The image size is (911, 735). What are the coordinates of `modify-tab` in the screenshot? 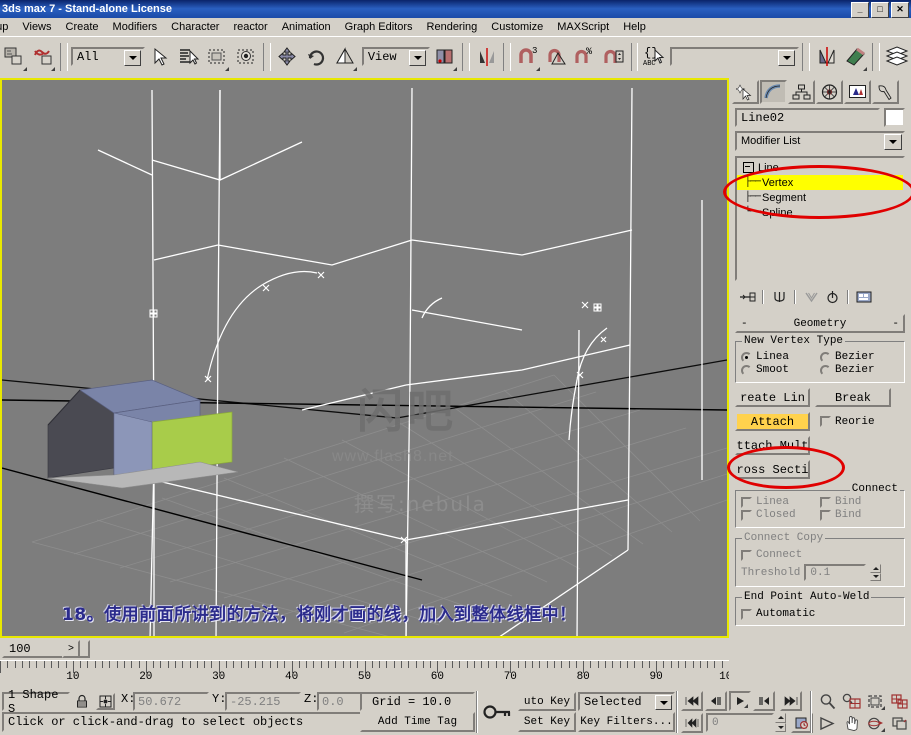 It's located at (773, 92).